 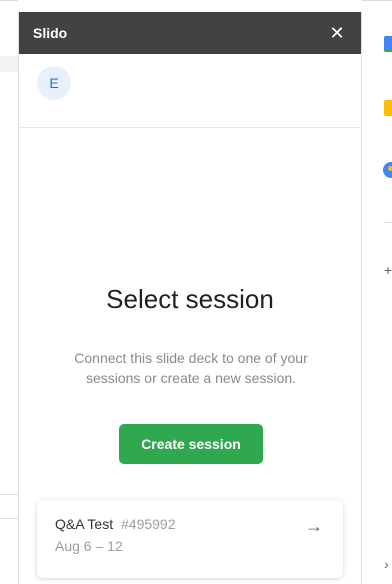 What do you see at coordinates (190, 33) in the screenshot?
I see `panel-header: Slido ✕` at bounding box center [190, 33].